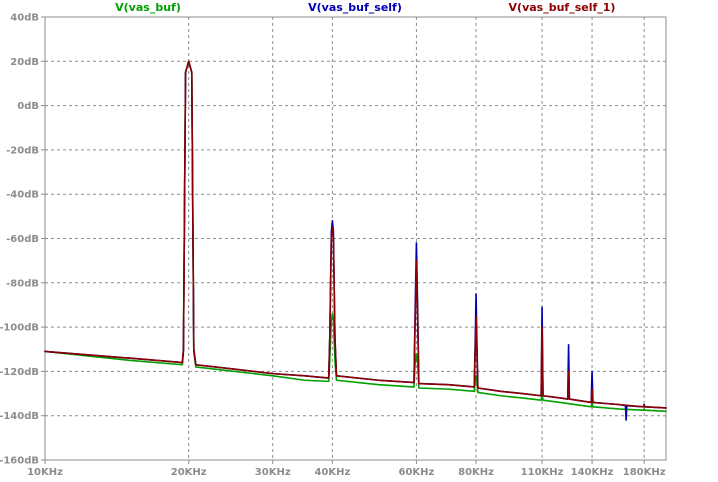 This screenshot has width=718, height=482. Describe the element at coordinates (19, 416) in the screenshot. I see `y-tick-label: -140dB` at that location.